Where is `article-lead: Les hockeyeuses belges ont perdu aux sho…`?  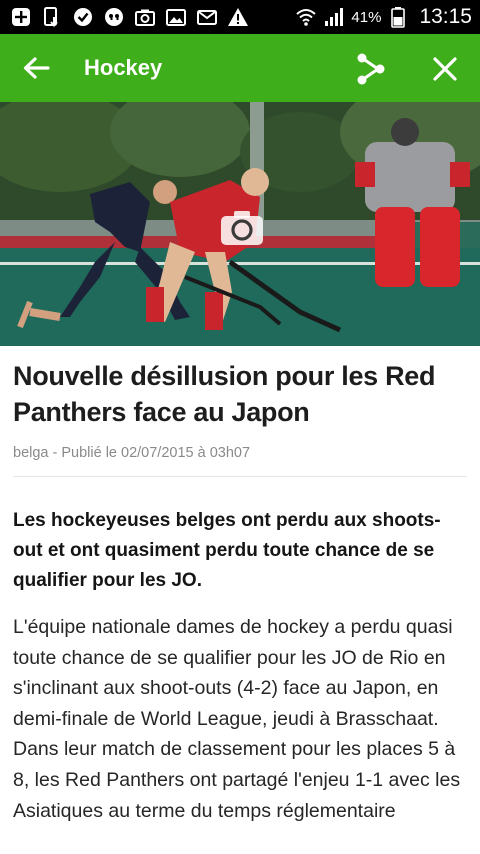 article-lead: Les hockeyeuses belges ont perdu aux sho… is located at coordinates (227, 550).